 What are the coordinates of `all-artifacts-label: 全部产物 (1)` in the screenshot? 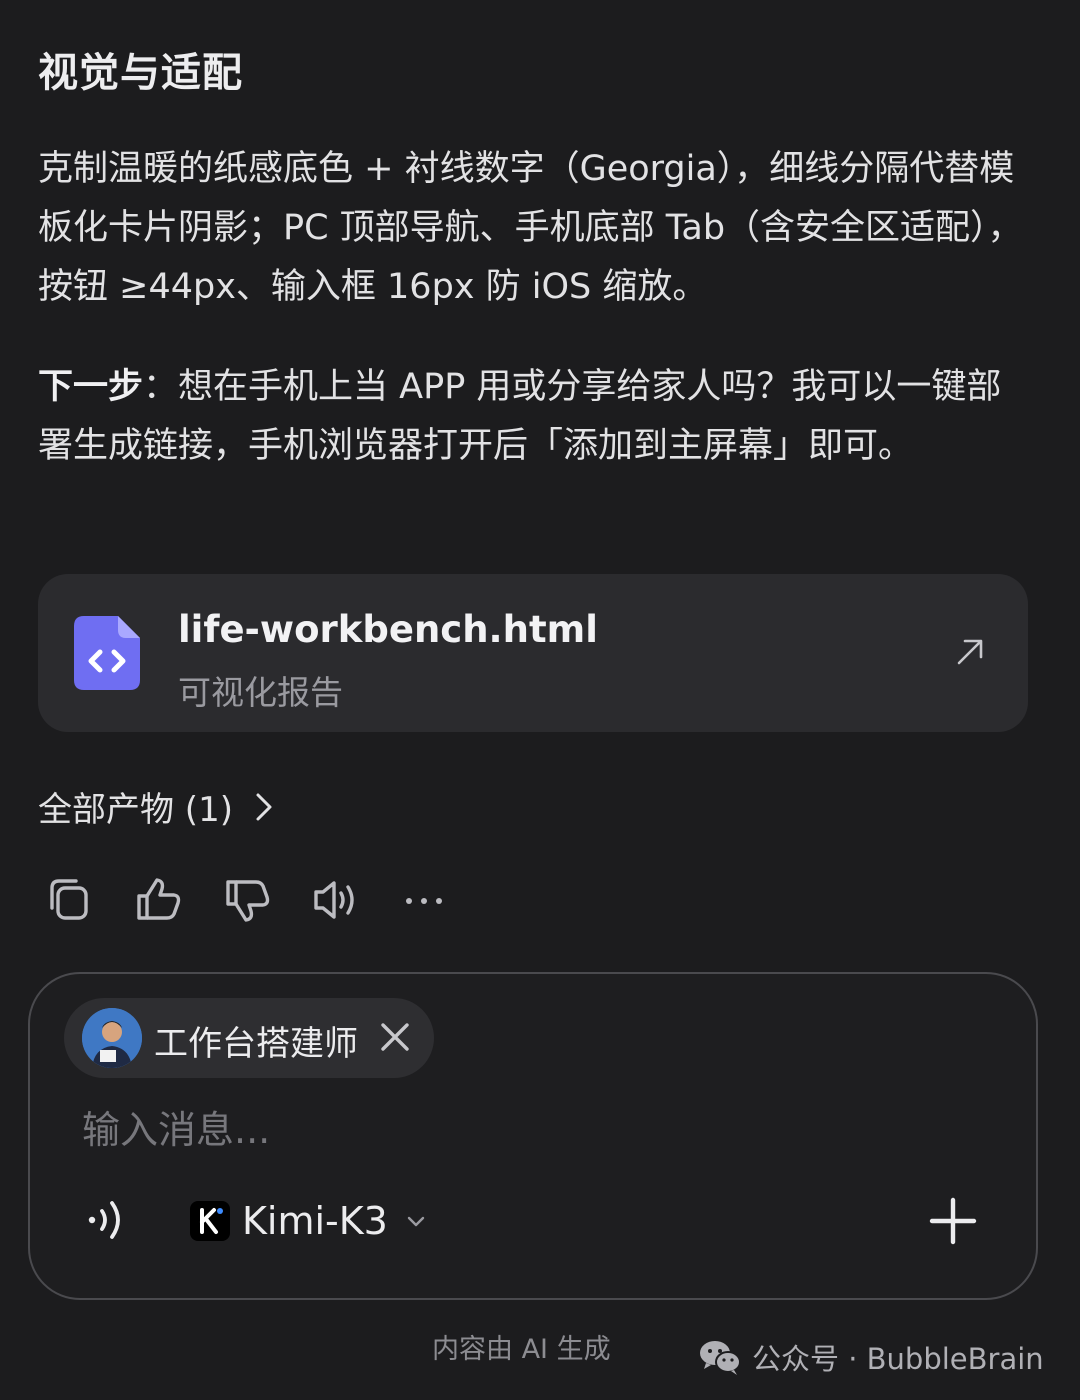 It's located at (135, 810).